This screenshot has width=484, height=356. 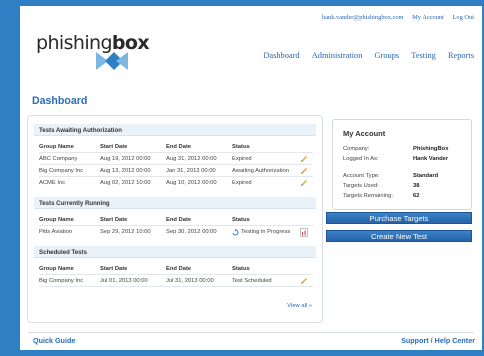 What do you see at coordinates (125, 183) in the screenshot?
I see `cell-start: Aug 02, 2012 10:00` at bounding box center [125, 183].